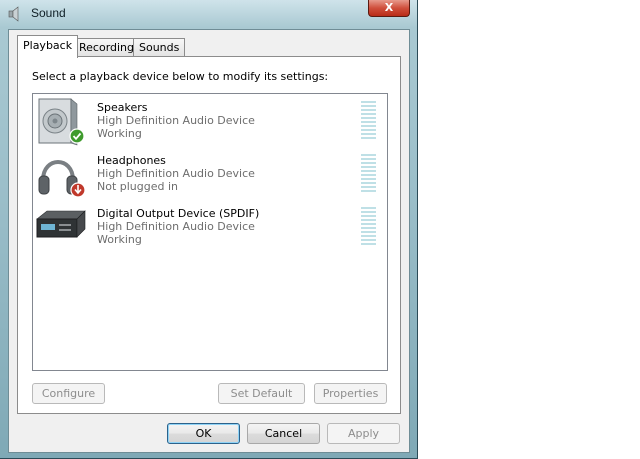 The height and width of the screenshot is (459, 640). I want to click on headphones-icon, so click(62, 179).